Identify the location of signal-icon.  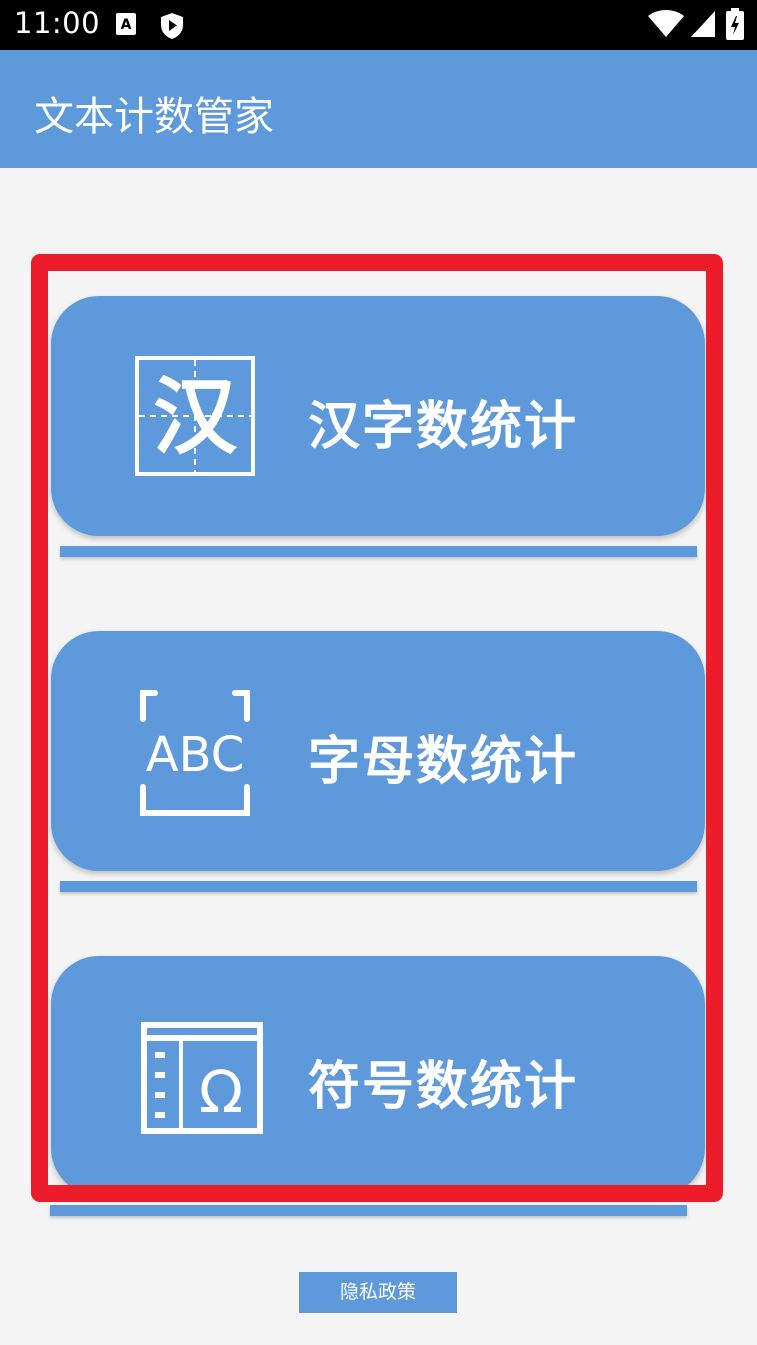
(703, 24).